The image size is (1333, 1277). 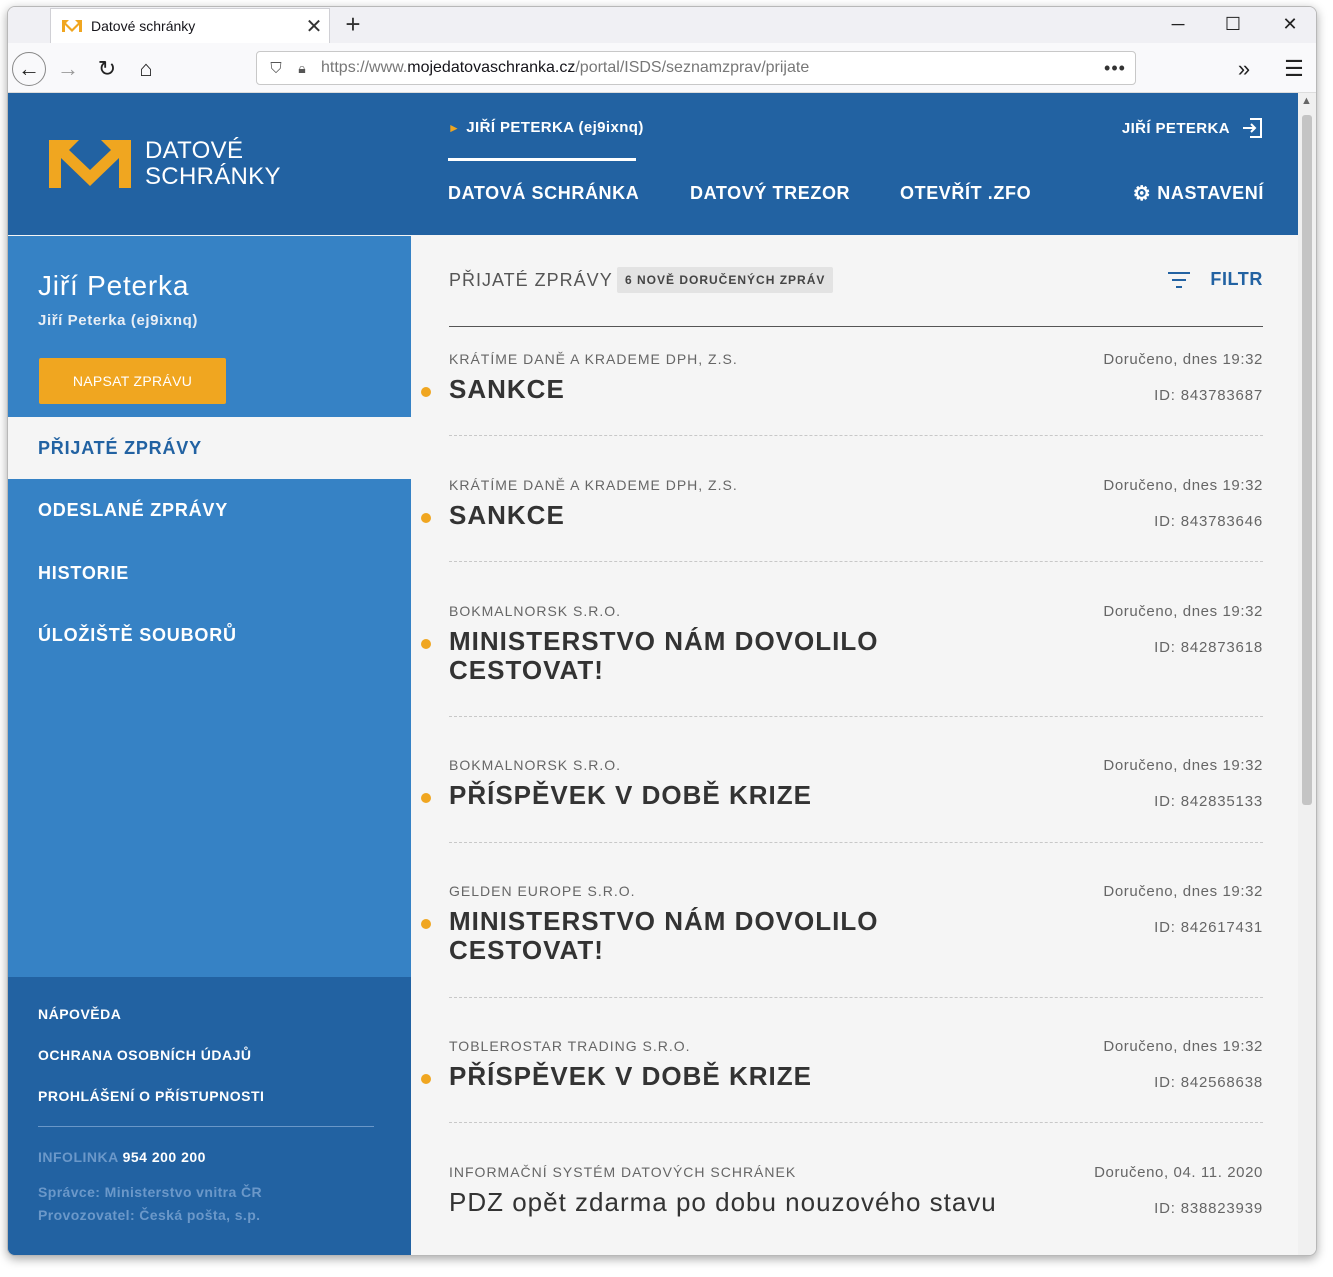 I want to click on infolinka-label: INFOLINKA, so click(x=78, y=1157).